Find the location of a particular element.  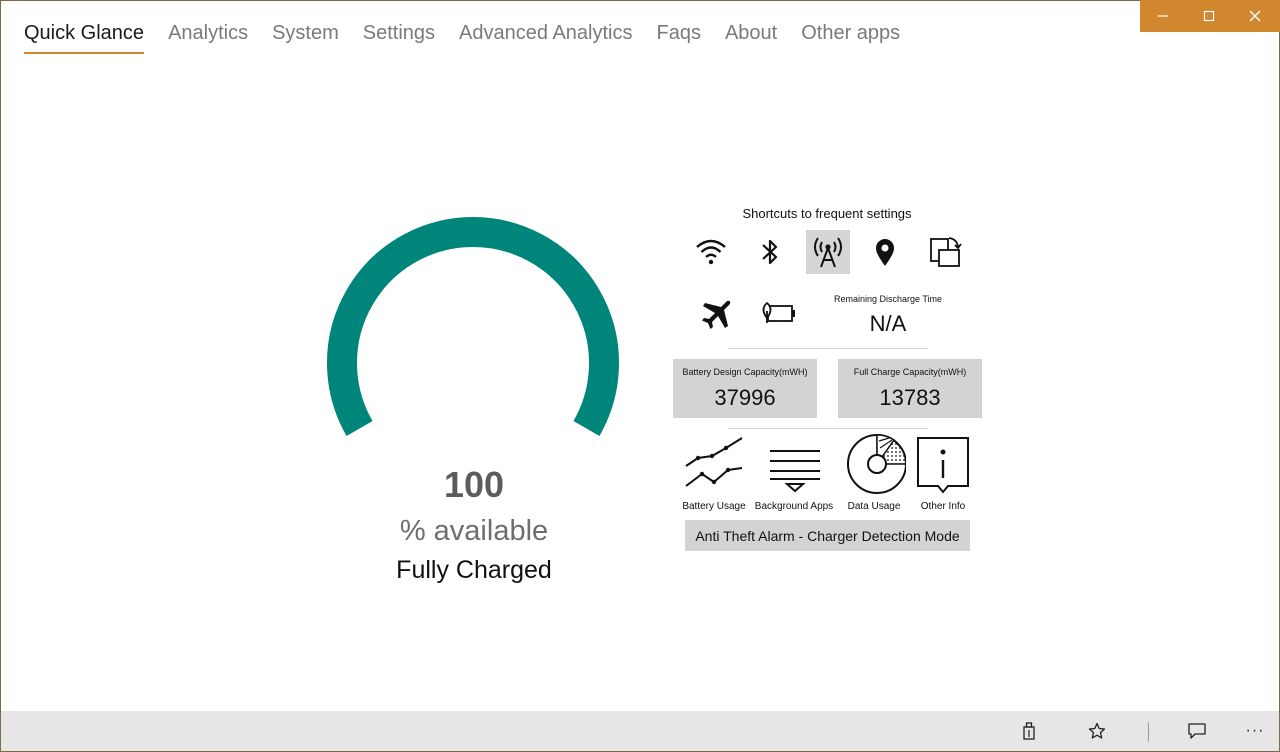

battery-status: Fully Charged is located at coordinates (474, 570).